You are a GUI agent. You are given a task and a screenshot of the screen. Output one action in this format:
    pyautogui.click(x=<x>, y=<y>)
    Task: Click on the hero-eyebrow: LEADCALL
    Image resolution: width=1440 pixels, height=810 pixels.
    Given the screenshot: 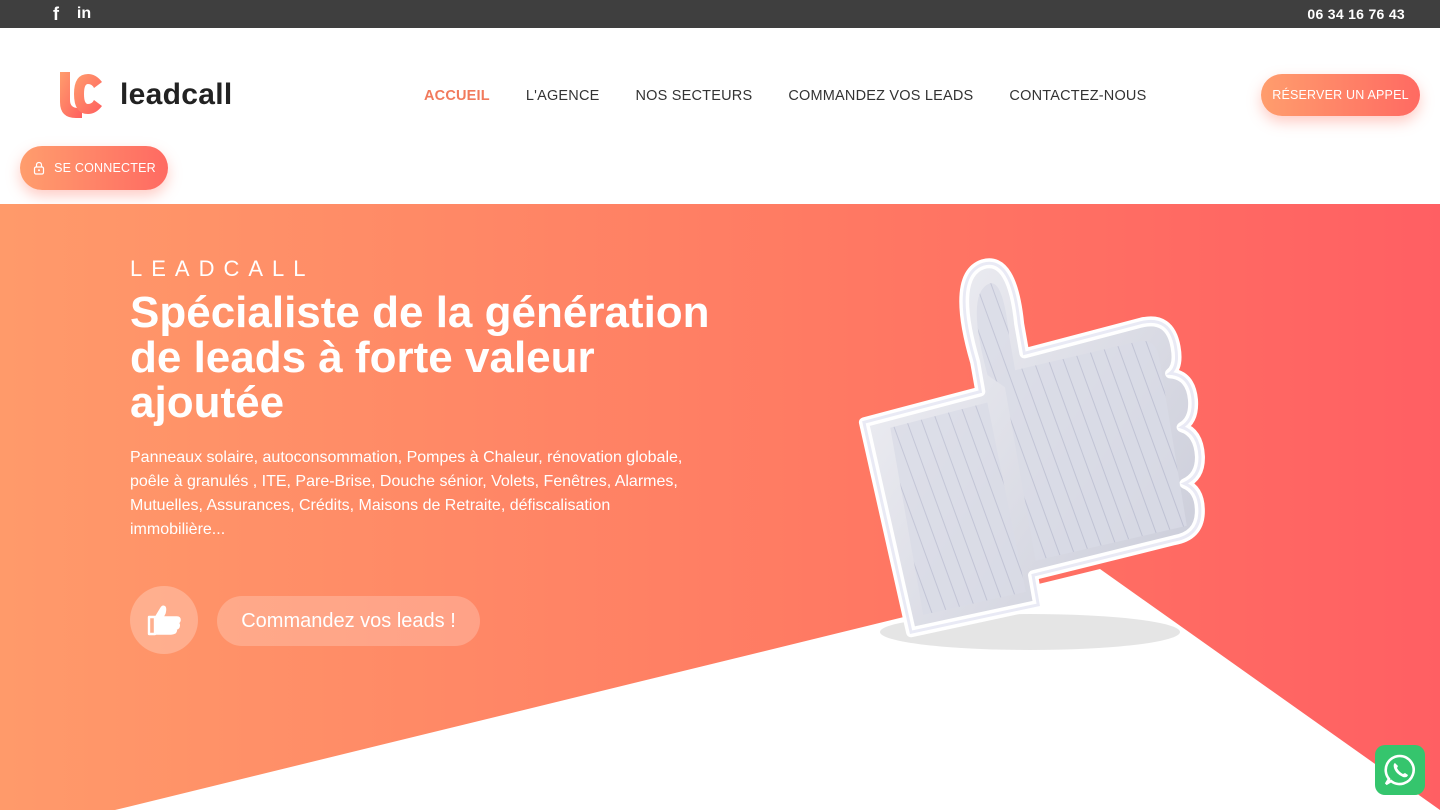 What is the action you would take?
    pyautogui.click(x=222, y=268)
    